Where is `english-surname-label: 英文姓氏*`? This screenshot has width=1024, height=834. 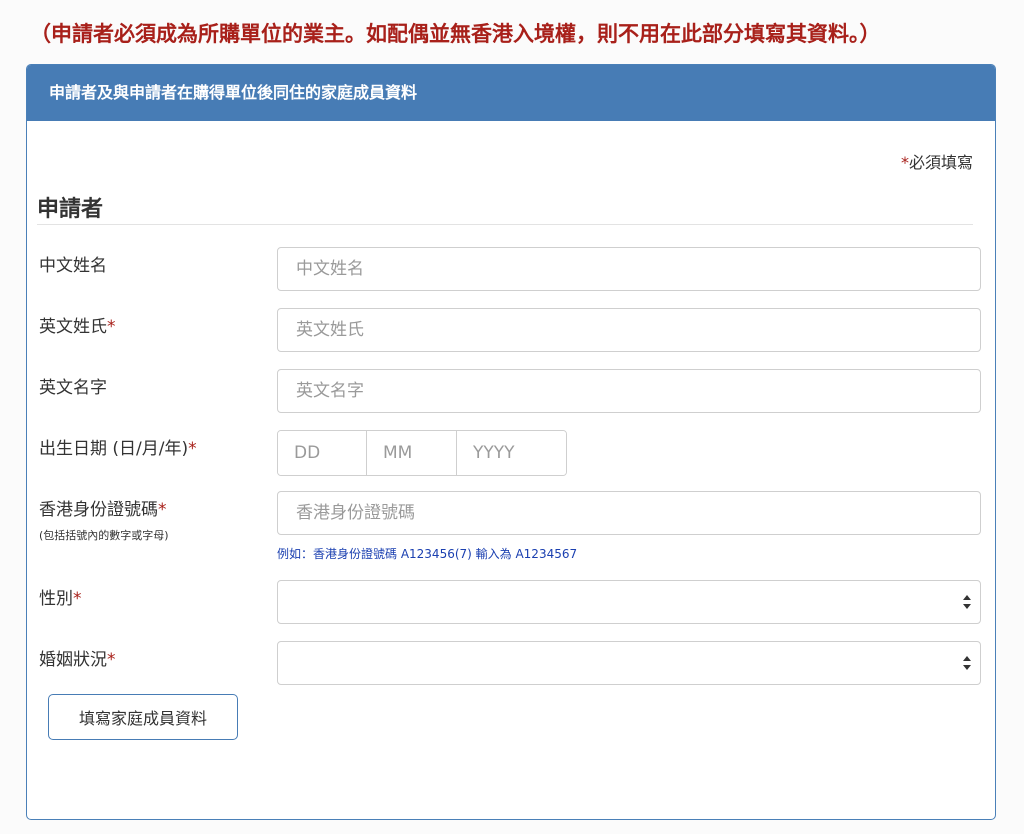 english-surname-label: 英文姓氏* is located at coordinates (77, 324).